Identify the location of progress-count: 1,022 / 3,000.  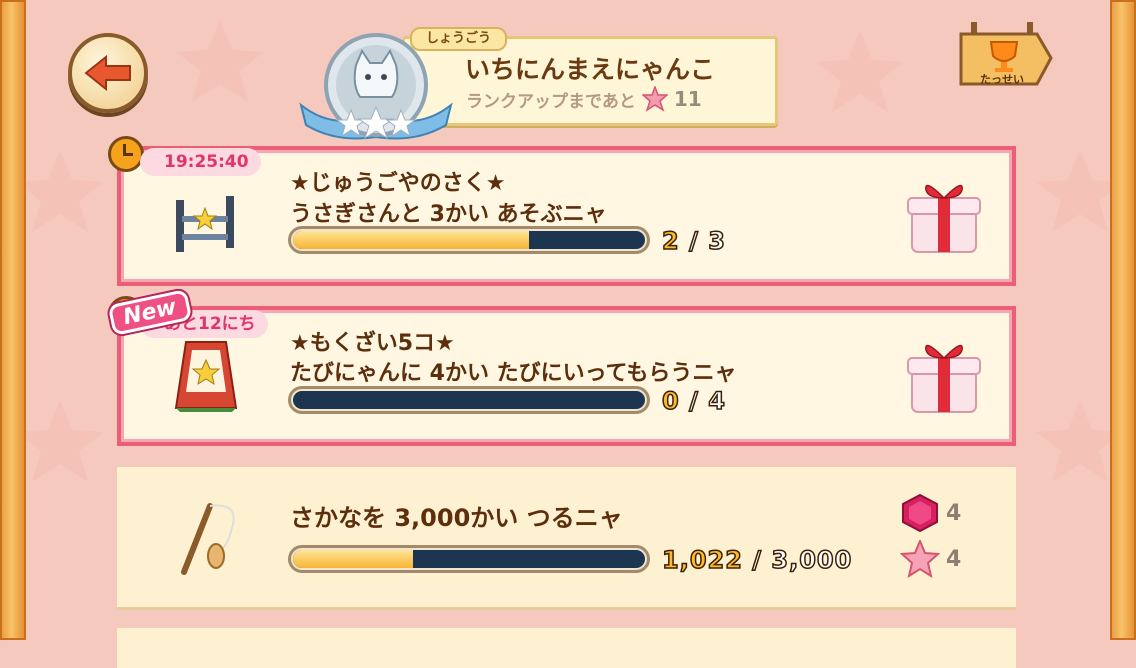
(757, 560).